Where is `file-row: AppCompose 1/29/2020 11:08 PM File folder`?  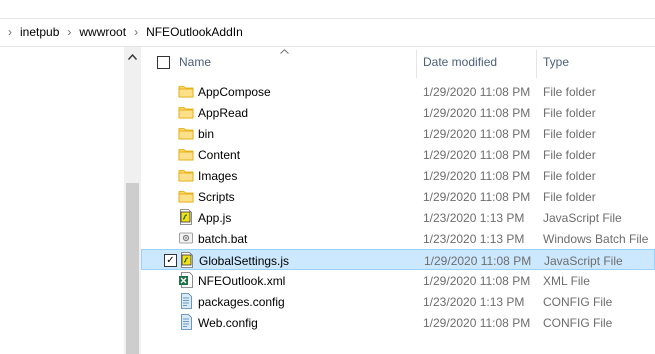 file-row: AppCompose 1/29/2020 11:08 PM File folder is located at coordinates (398, 91).